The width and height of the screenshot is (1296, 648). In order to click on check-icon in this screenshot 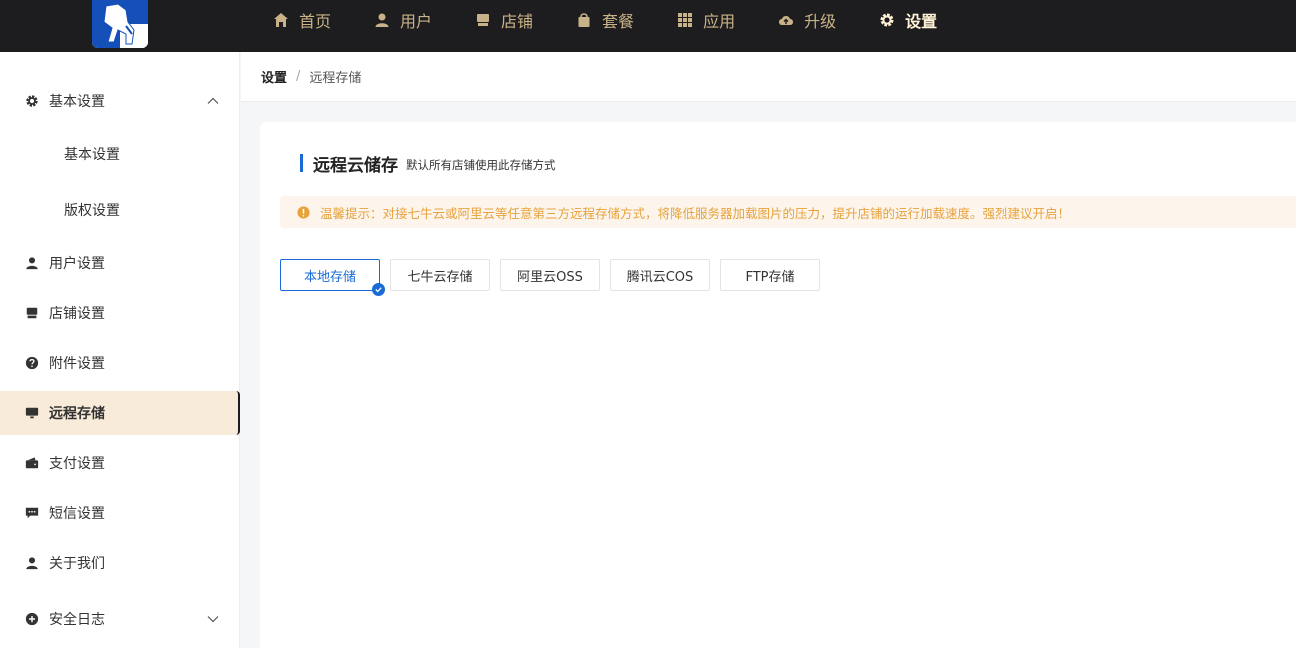, I will do `click(378, 289)`.